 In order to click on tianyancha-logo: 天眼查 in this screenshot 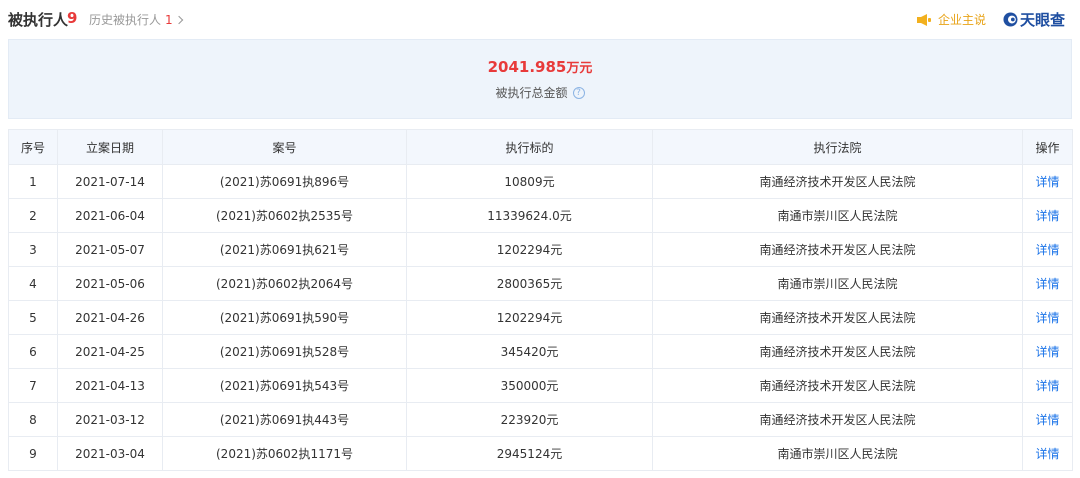, I will do `click(1034, 19)`.